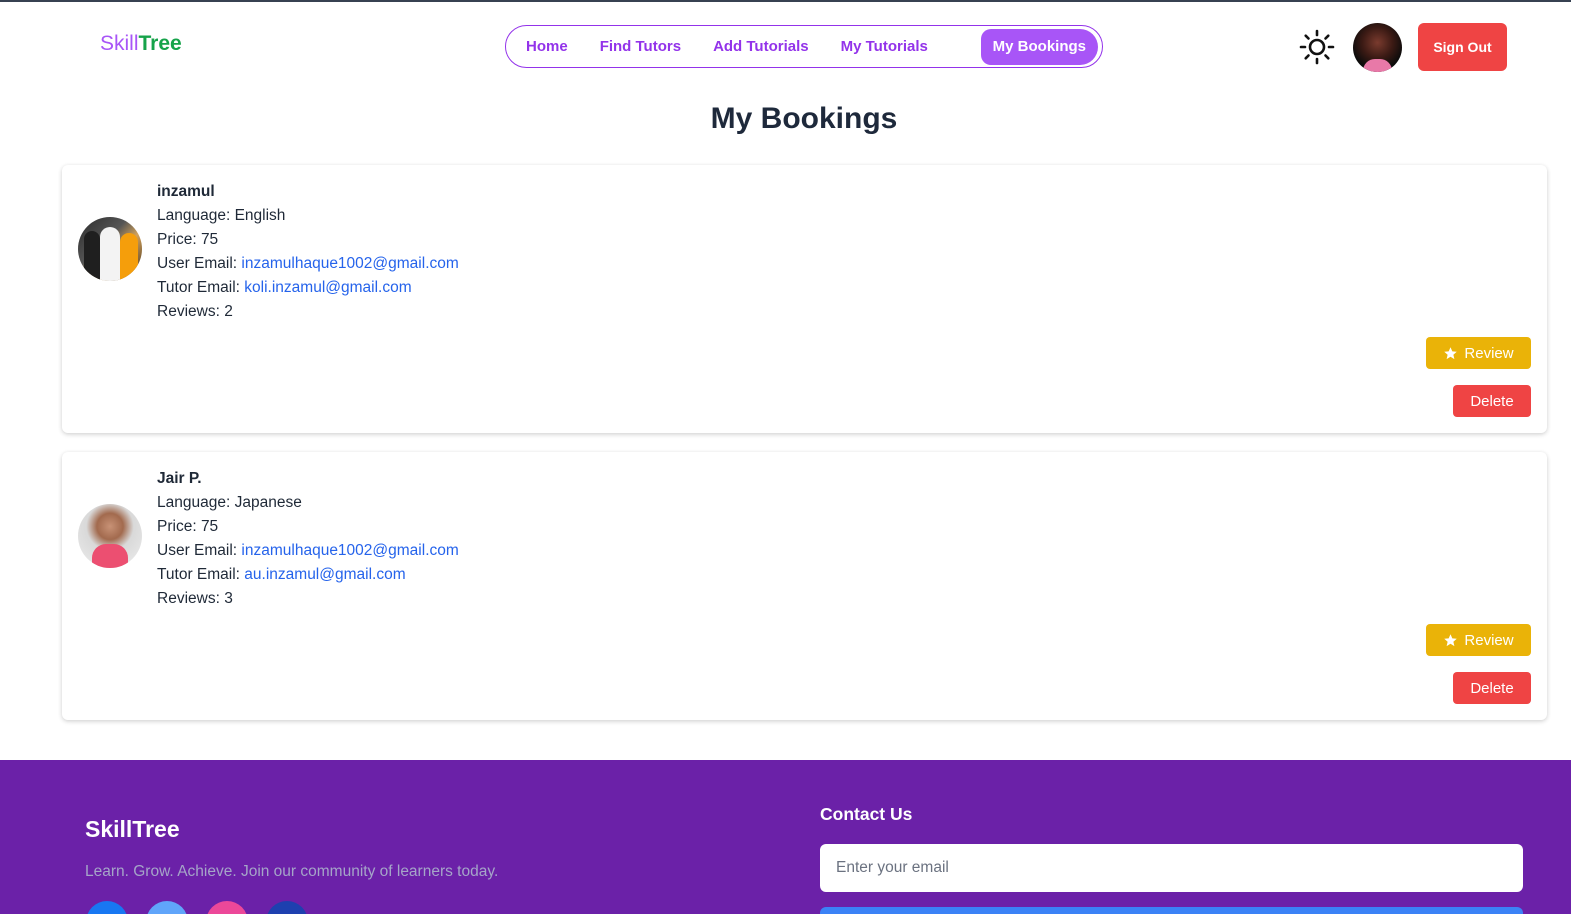 Image resolution: width=1571 pixels, height=914 pixels. I want to click on logo: SkillTree, so click(141, 44).